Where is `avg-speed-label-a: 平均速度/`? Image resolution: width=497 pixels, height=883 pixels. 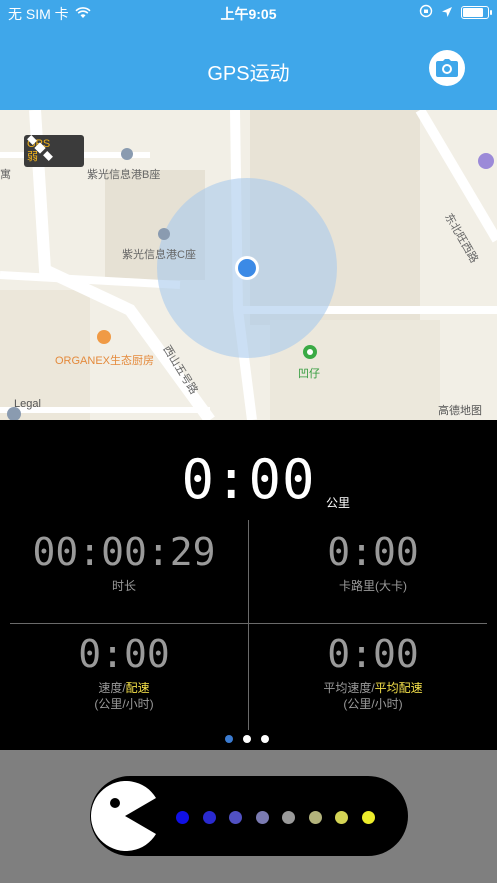
avg-speed-label-a: 平均速度/ is located at coordinates (349, 688).